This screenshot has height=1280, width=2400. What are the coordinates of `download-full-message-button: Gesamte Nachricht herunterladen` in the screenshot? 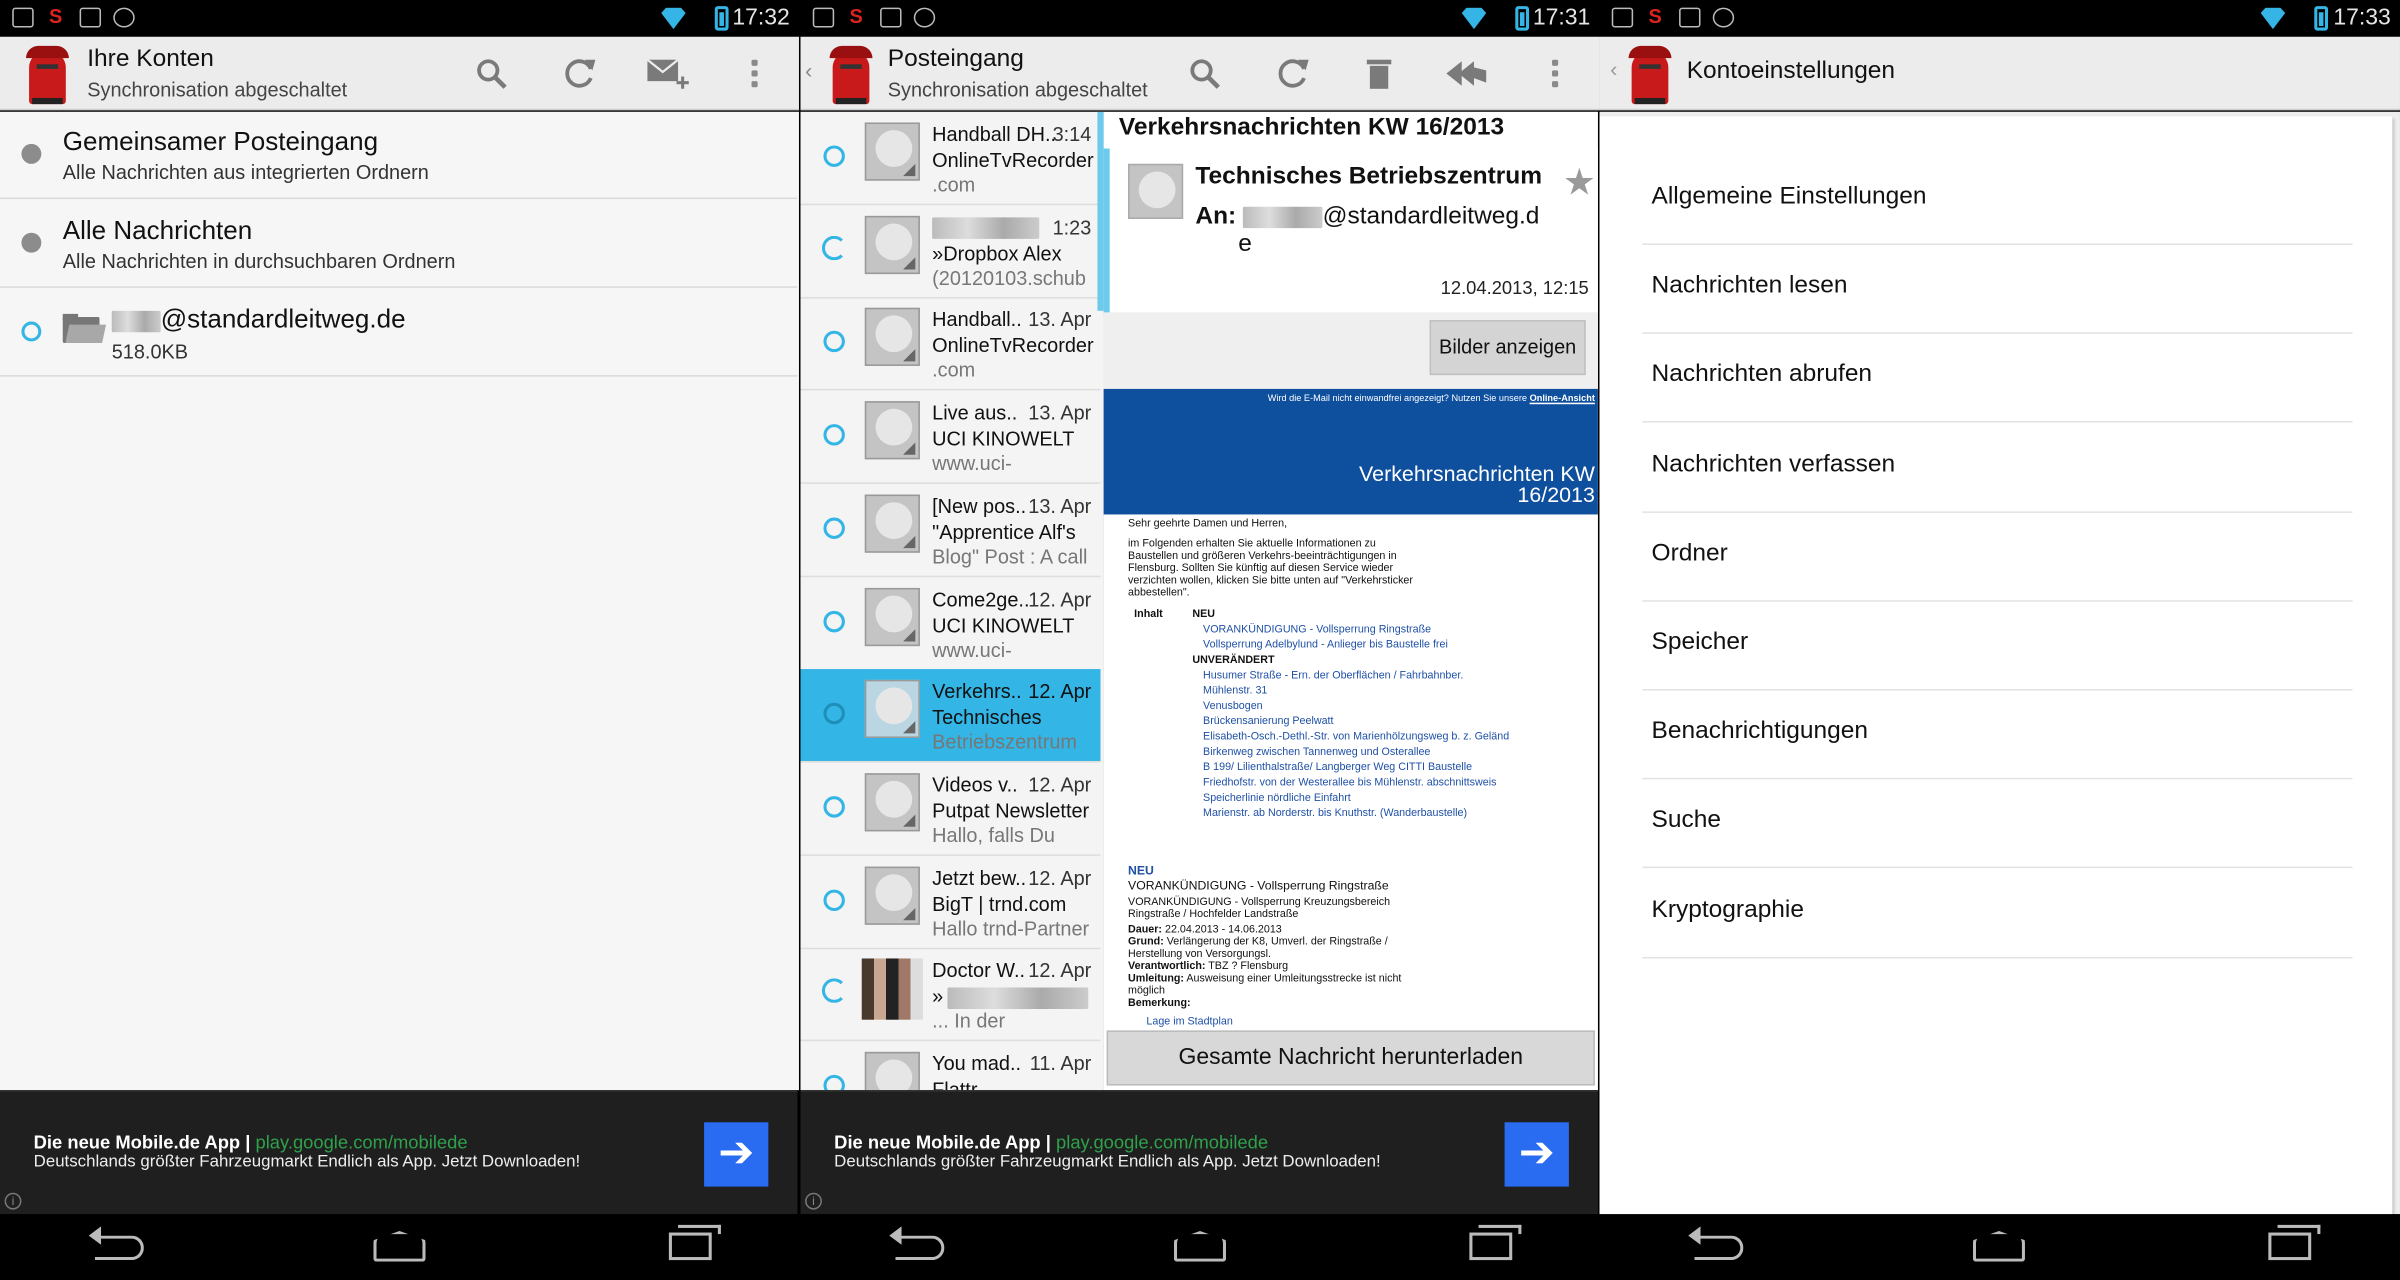 It's located at (1350, 1058).